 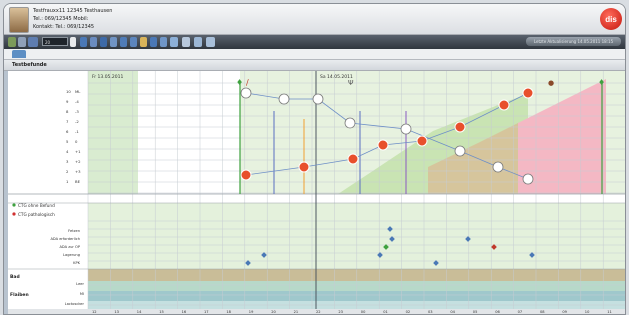 What do you see at coordinates (69, 247) in the screenshot?
I see `row-label: ADA zur OP` at bounding box center [69, 247].